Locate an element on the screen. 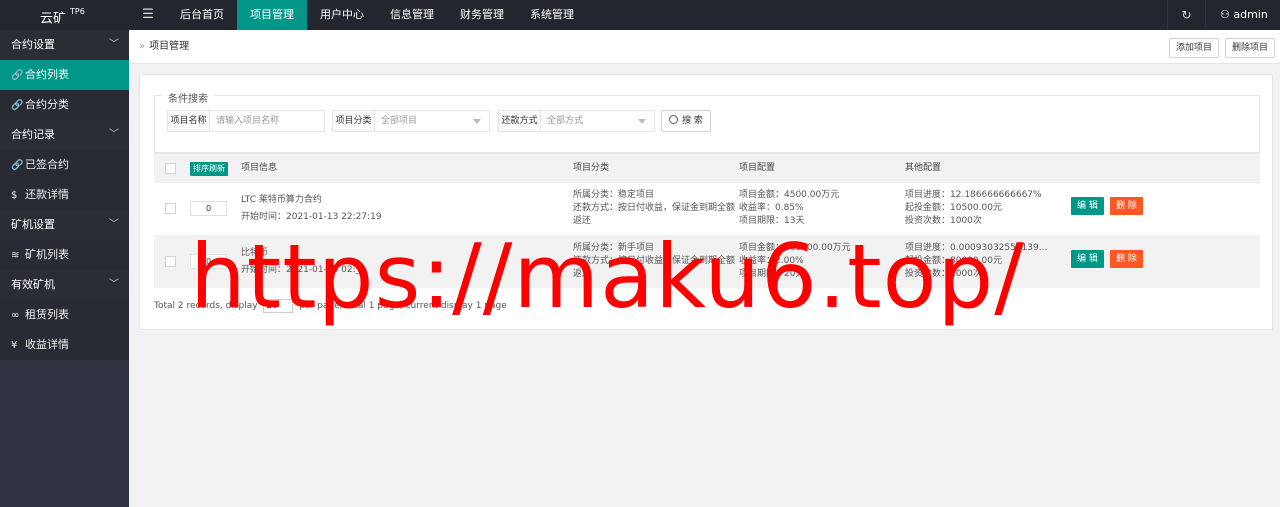 This screenshot has width=1280, height=507. double-chevron-icon: » is located at coordinates (142, 46).